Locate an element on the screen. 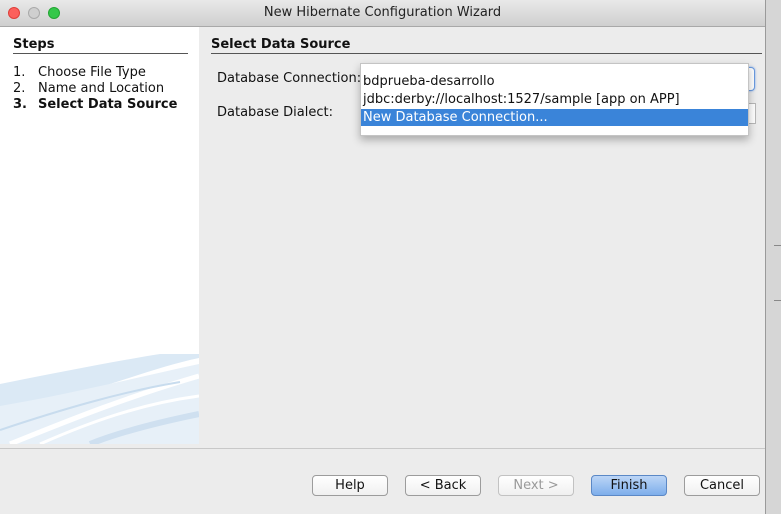  button-bar-divider is located at coordinates (382, 448).